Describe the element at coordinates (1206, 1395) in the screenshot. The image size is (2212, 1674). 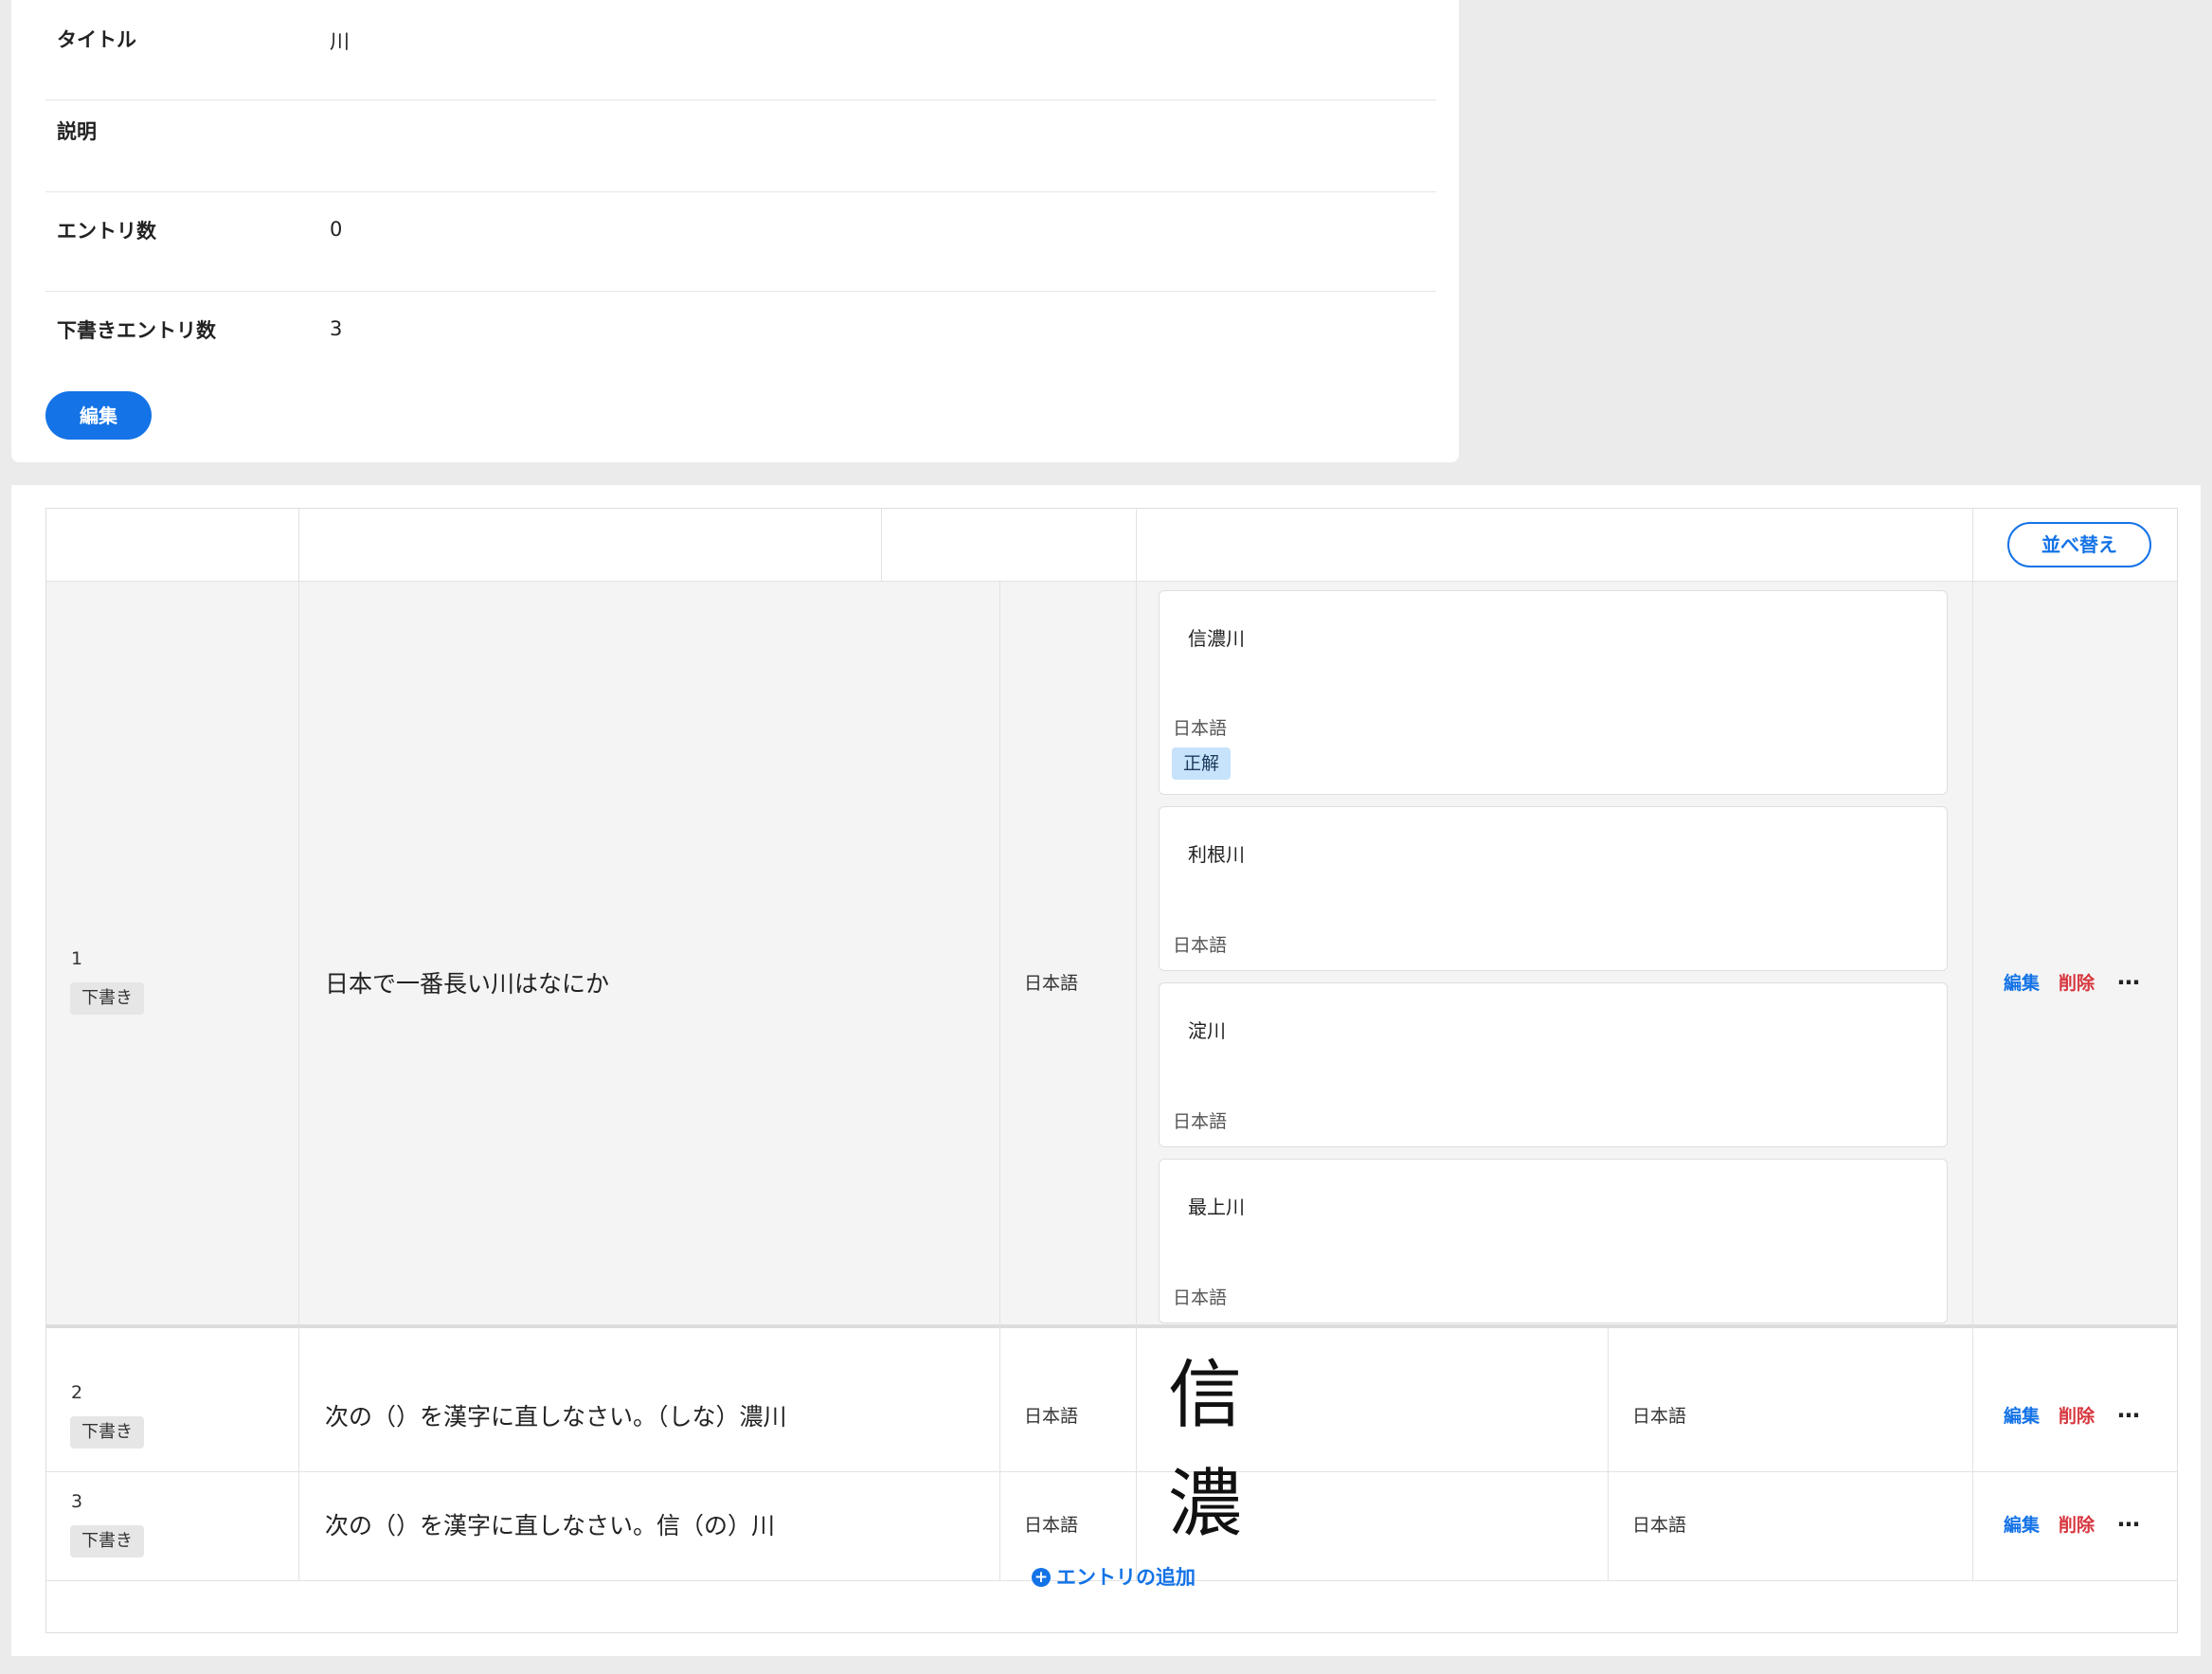
I see `handwritten-answer-image: 信` at that location.